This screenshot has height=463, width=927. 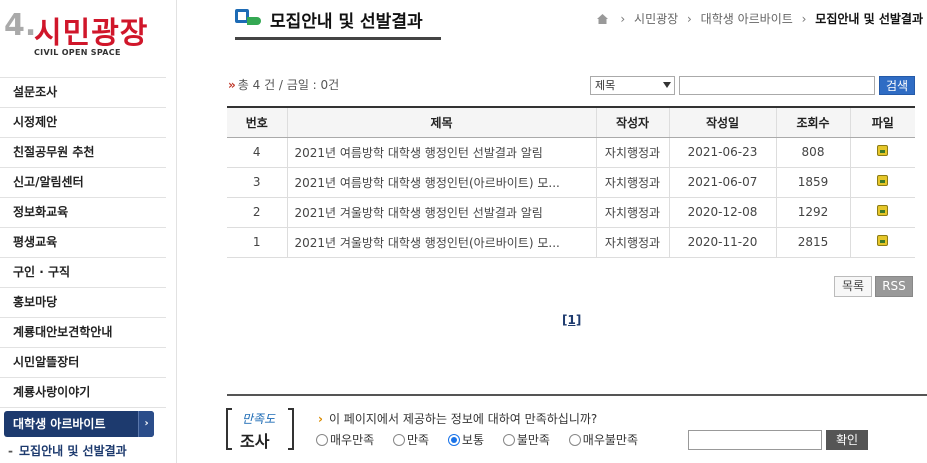 What do you see at coordinates (777, 85) in the screenshot?
I see `search-input` at bounding box center [777, 85].